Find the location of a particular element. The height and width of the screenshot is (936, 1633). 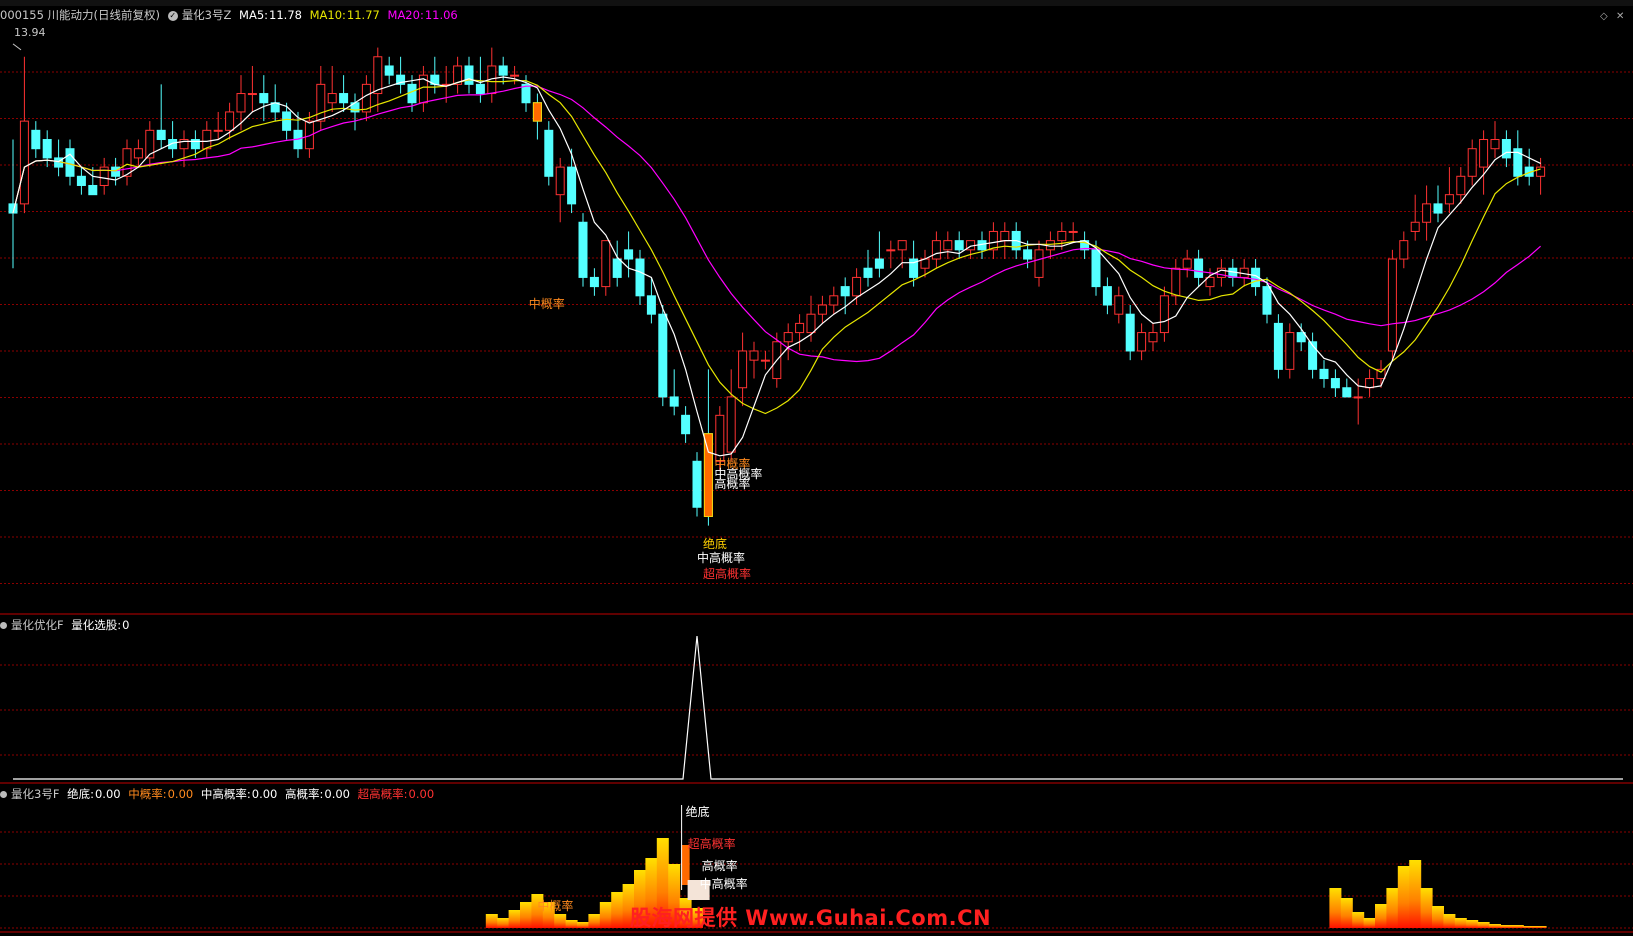

signal-label: 绝底 is located at coordinates (715, 543).